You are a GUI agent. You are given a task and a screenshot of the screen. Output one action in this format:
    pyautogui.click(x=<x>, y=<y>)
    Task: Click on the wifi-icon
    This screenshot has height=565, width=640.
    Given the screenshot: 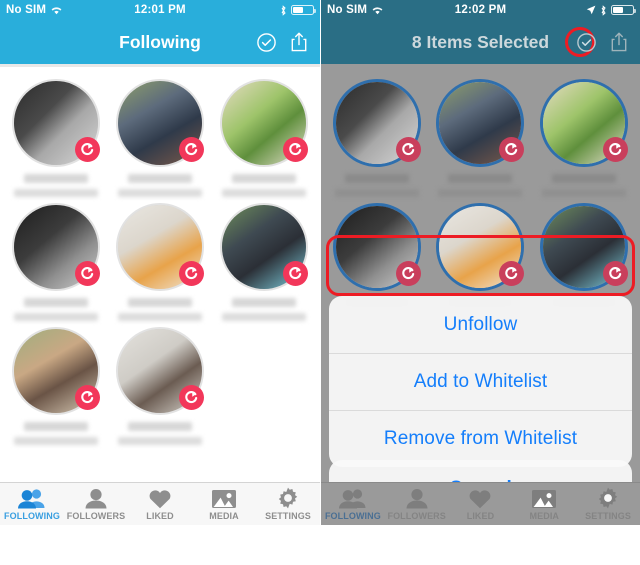 What is the action you would take?
    pyautogui.click(x=56, y=10)
    